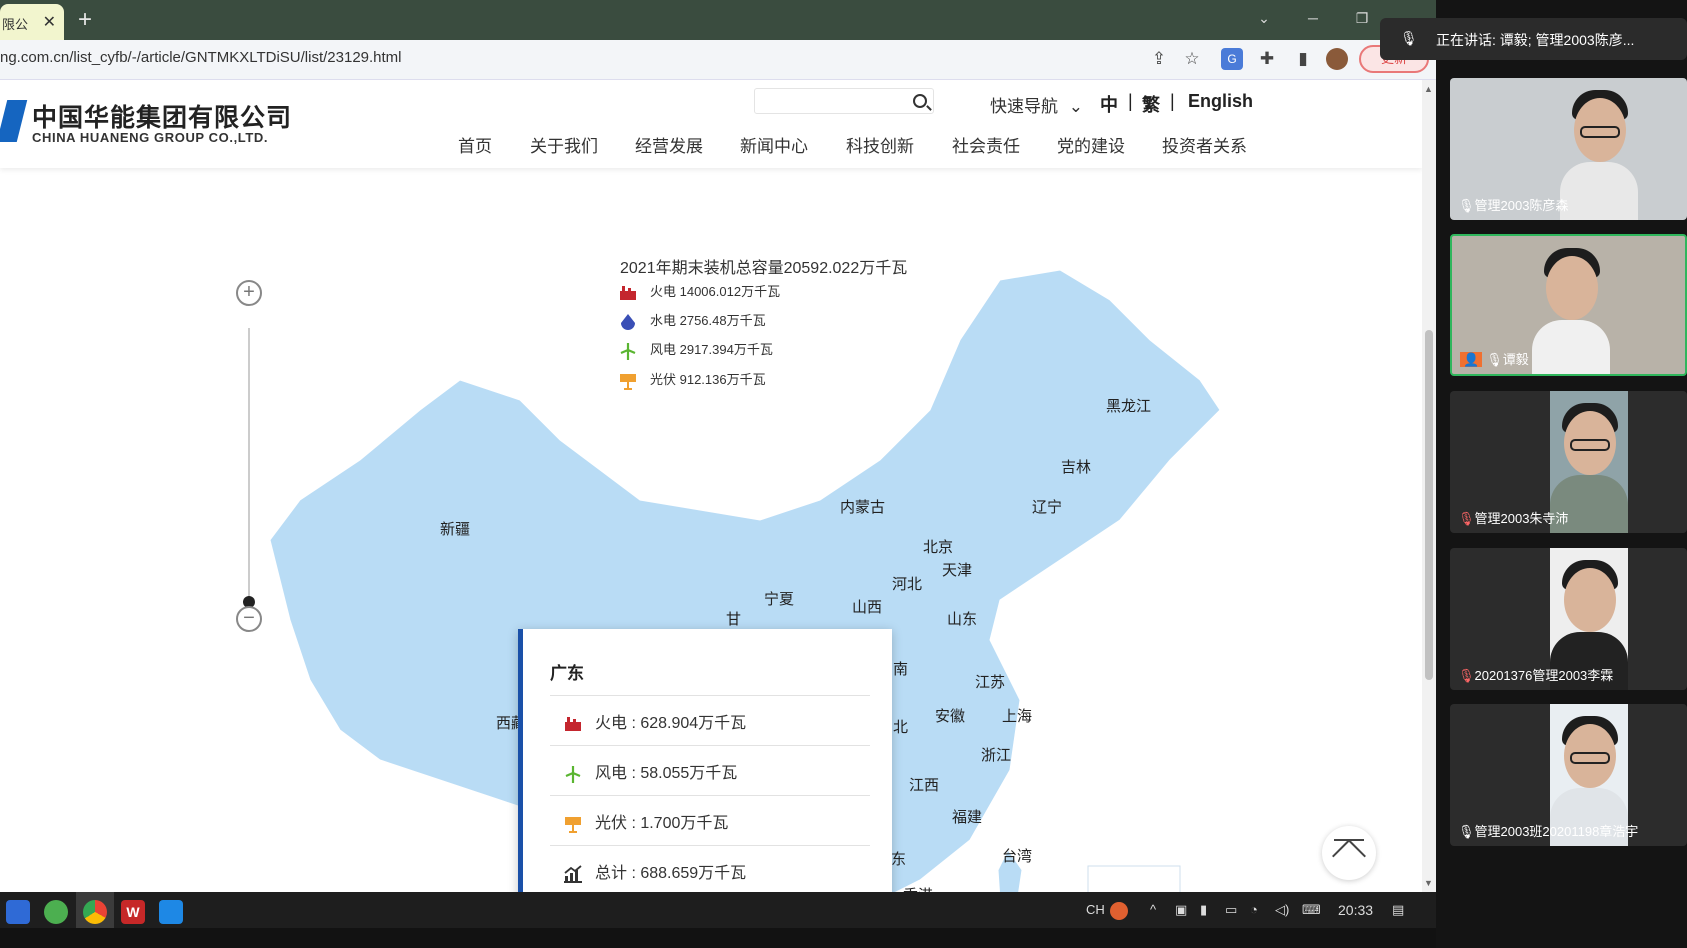 This screenshot has width=1687, height=948. Describe the element at coordinates (1362, 17) in the screenshot. I see `restore-icon: ❐` at that location.